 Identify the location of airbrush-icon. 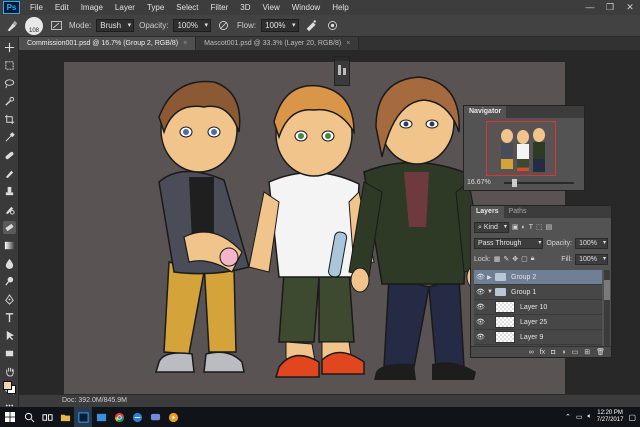
(312, 26).